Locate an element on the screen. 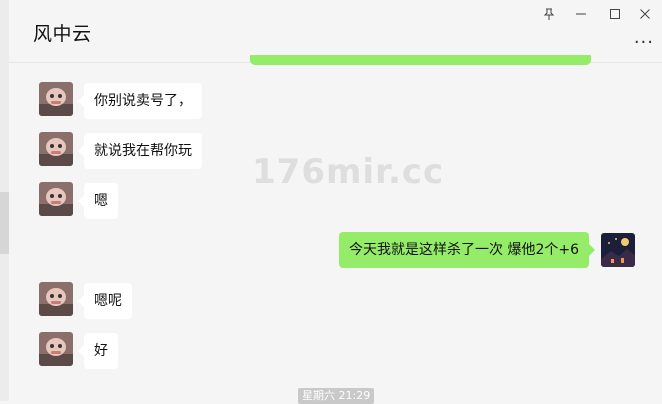 Image resolution: width=662 pixels, height=404 pixels. chat-title: 风中云 is located at coordinates (62, 34).